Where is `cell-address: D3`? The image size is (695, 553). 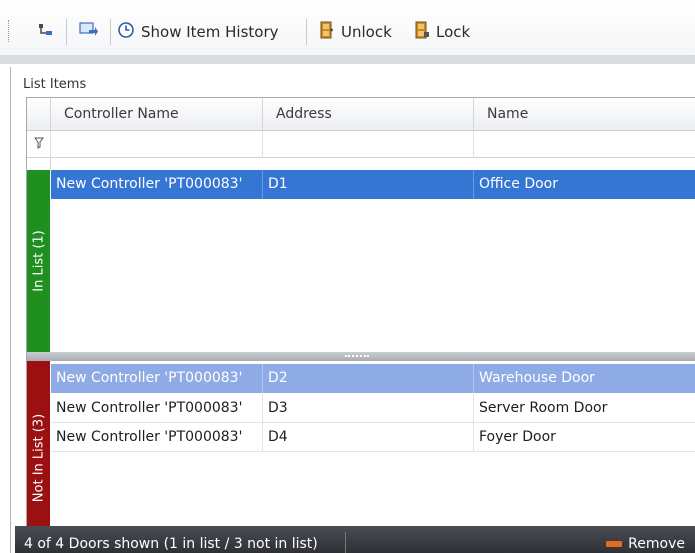 cell-address: D3 is located at coordinates (368, 408).